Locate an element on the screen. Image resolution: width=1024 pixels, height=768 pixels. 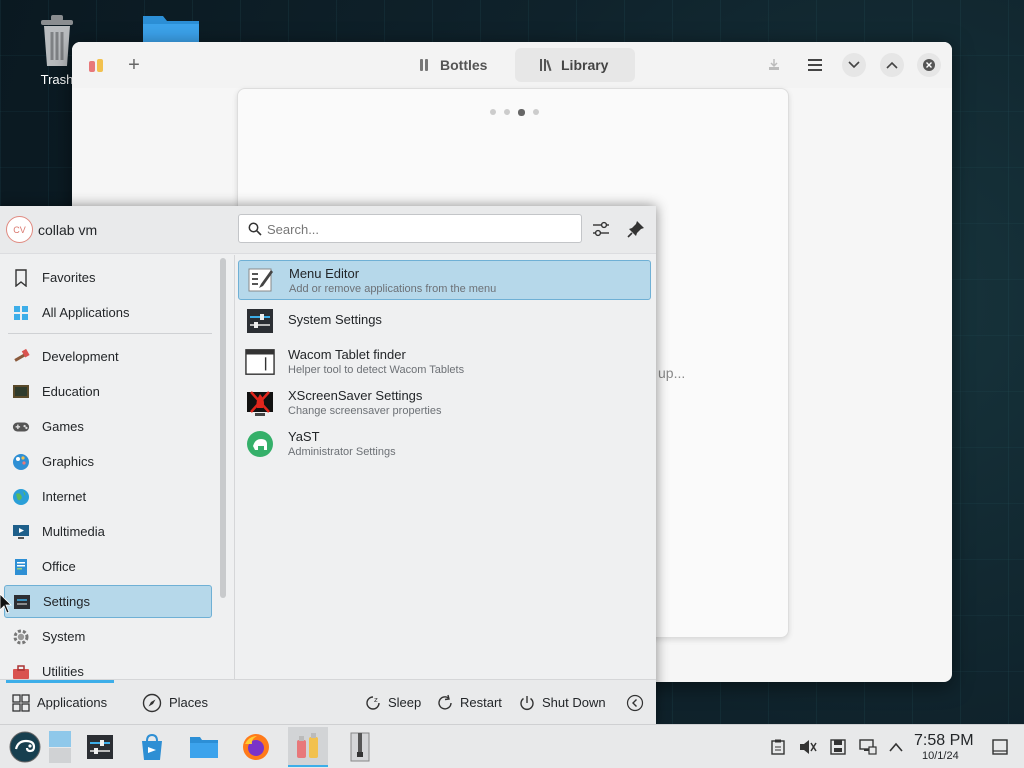
taskbar-firefox is located at coordinates (256, 747).